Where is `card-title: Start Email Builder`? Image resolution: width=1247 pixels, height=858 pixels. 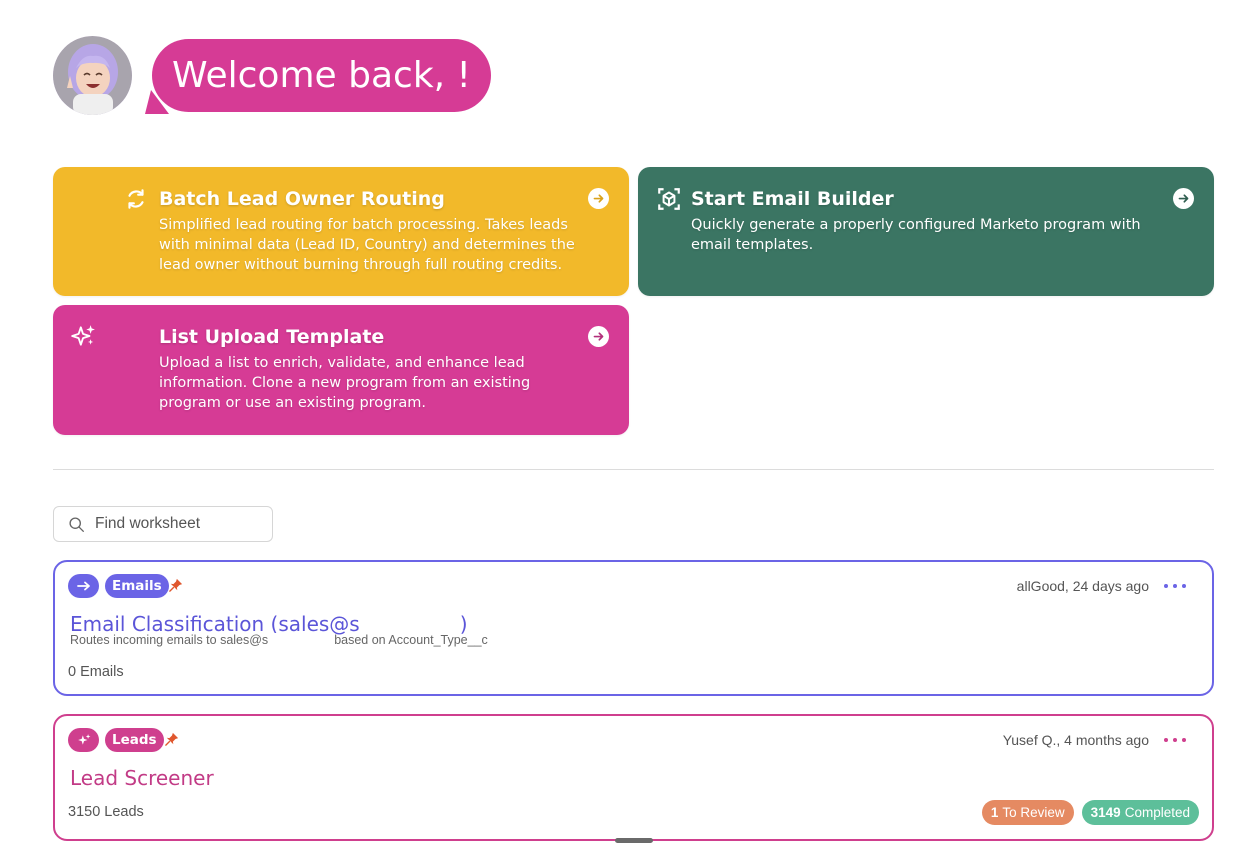 card-title: Start Email Builder is located at coordinates (792, 199).